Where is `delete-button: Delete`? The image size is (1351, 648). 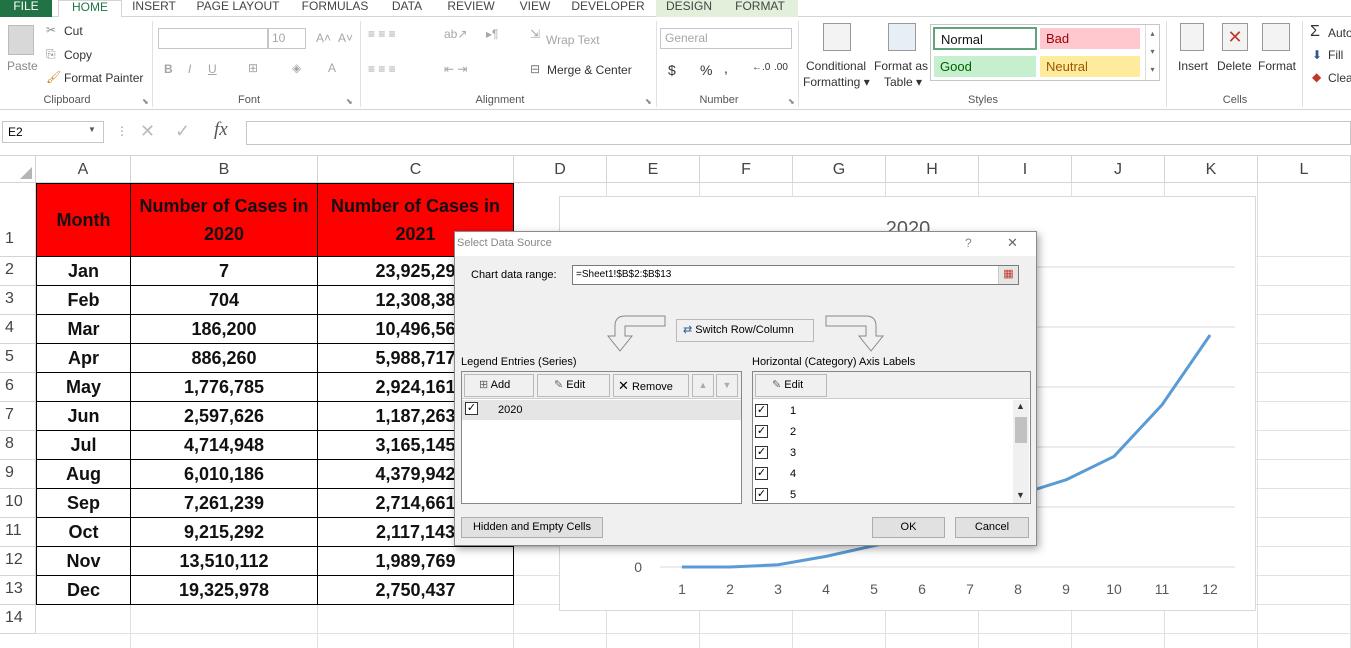 delete-button: Delete is located at coordinates (1234, 66).